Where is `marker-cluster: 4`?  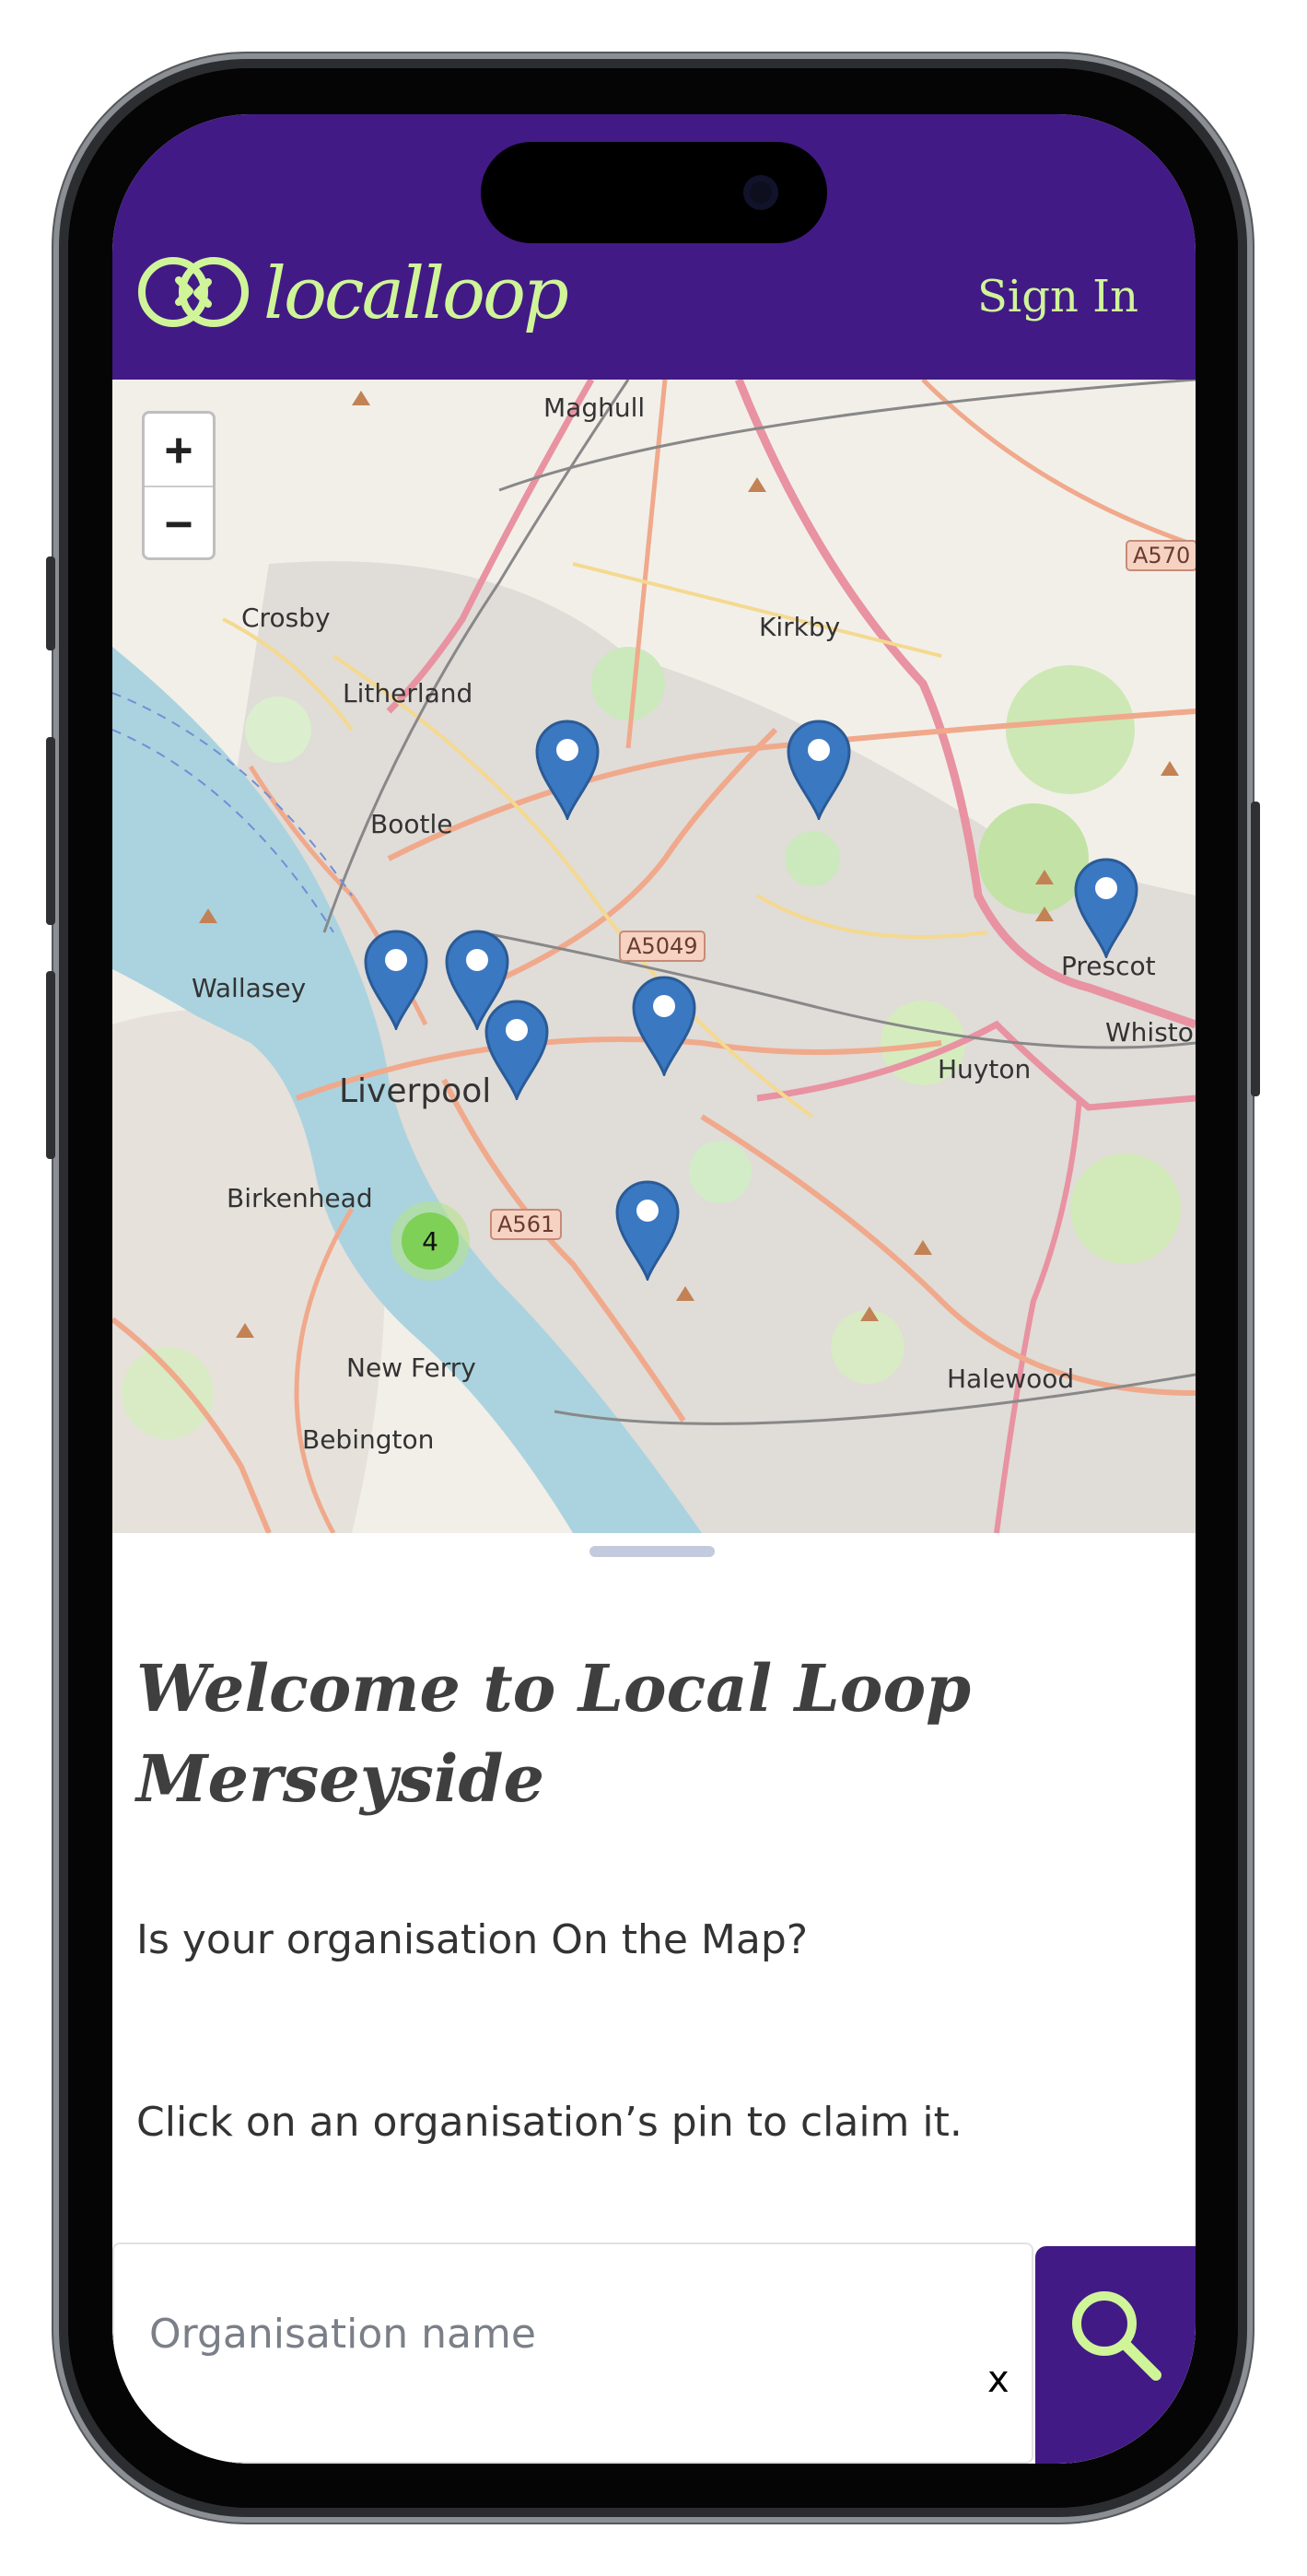
marker-cluster: 4 is located at coordinates (430, 1241).